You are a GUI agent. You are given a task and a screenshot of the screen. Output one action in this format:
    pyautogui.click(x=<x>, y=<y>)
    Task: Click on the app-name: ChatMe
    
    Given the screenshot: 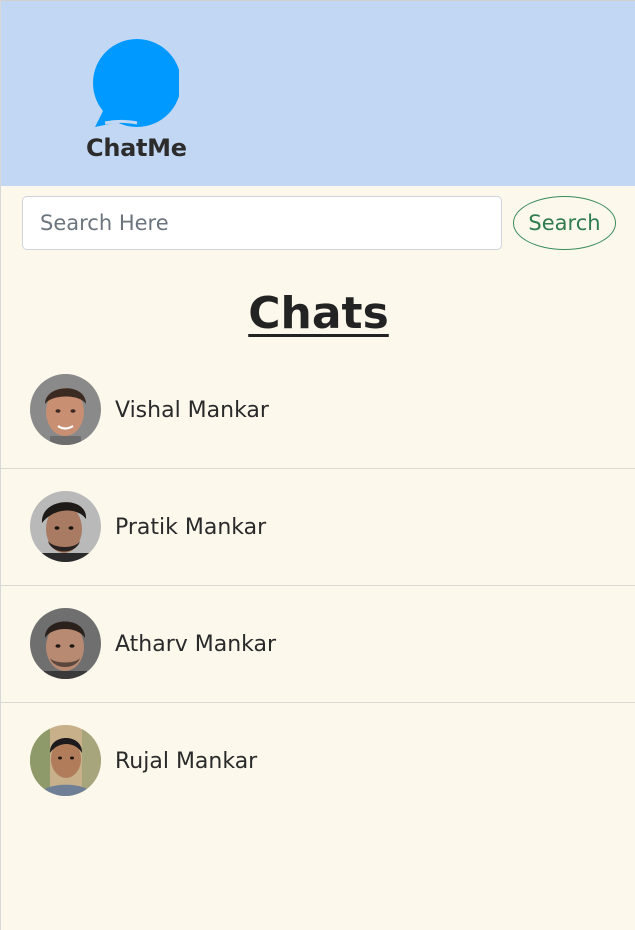 What is the action you would take?
    pyautogui.click(x=136, y=148)
    